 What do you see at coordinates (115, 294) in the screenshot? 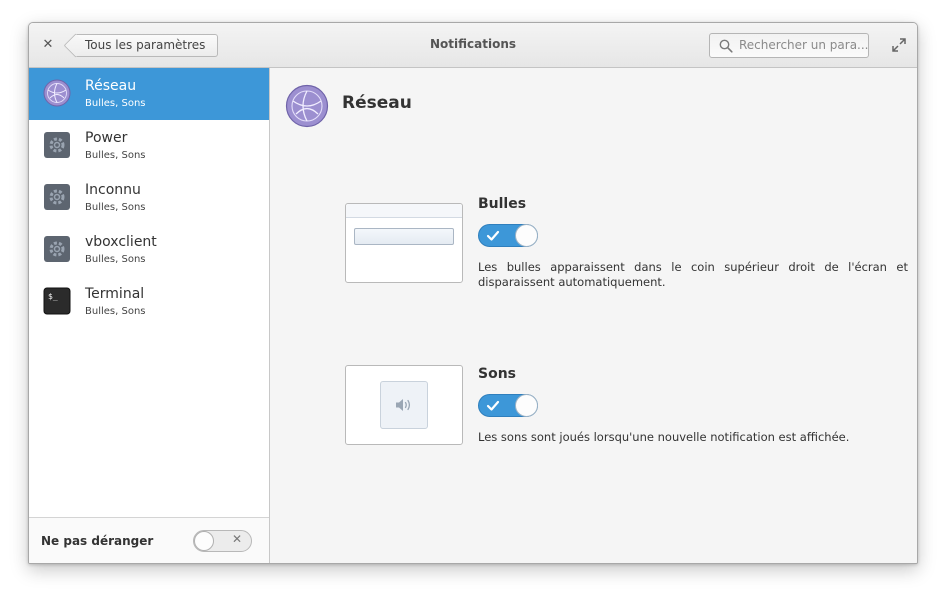
I see `app-name: Terminal` at bounding box center [115, 294].